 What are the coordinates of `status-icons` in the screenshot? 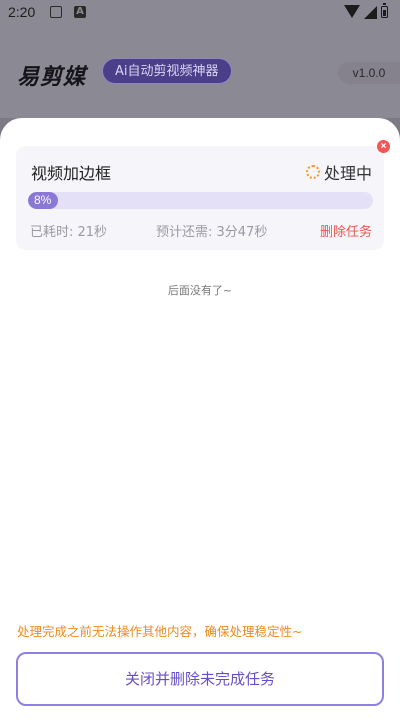 It's located at (367, 12).